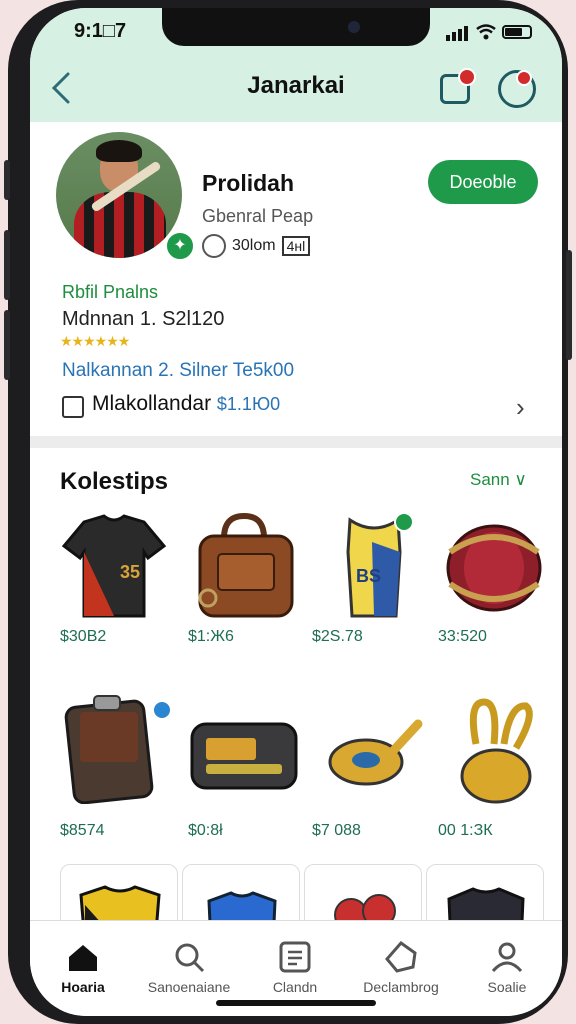 Image resolution: width=576 pixels, height=1024 pixels. What do you see at coordinates (130, 572) in the screenshot?
I see `svg-text: 35` at bounding box center [130, 572].